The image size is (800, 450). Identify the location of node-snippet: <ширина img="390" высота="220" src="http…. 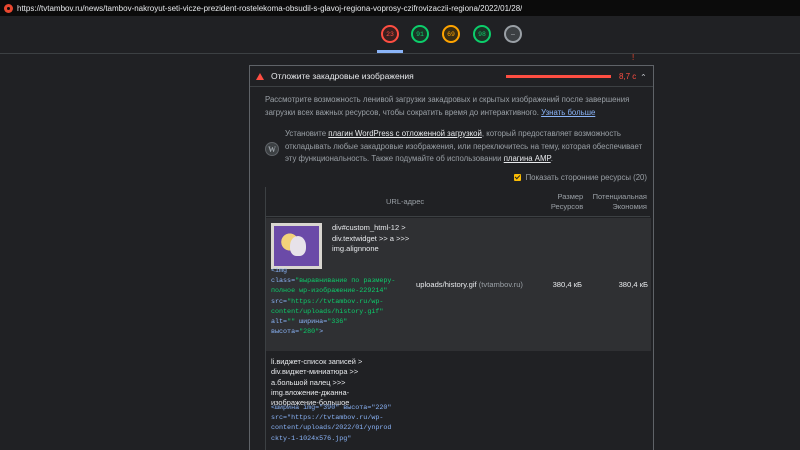
(331, 423).